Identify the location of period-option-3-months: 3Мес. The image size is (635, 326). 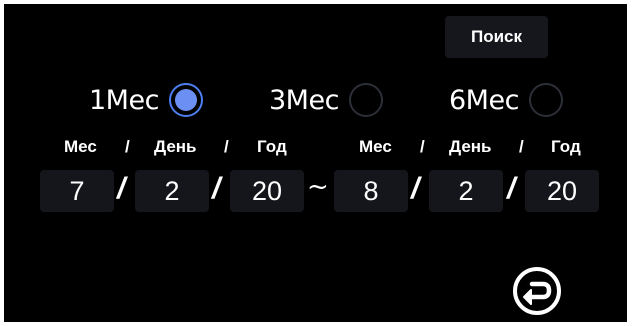
(326, 100).